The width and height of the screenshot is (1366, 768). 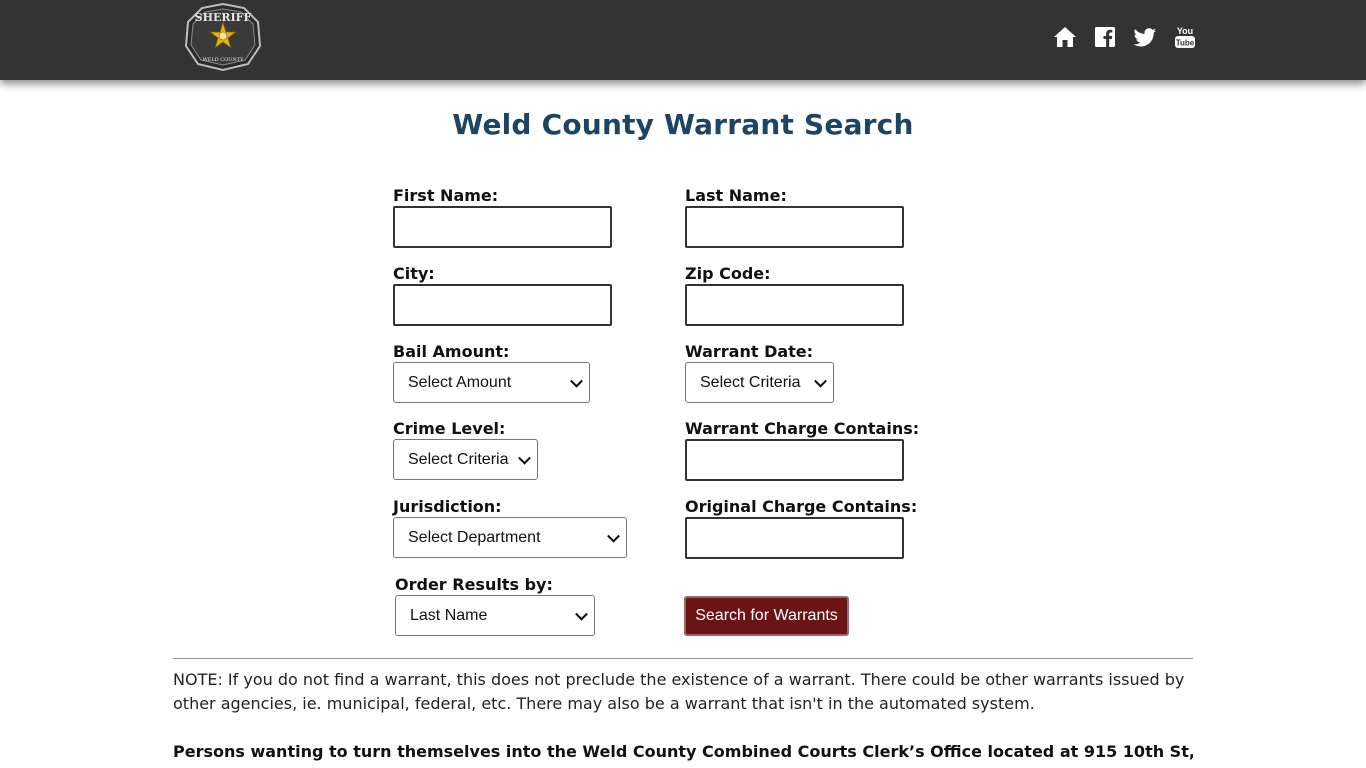 What do you see at coordinates (474, 537) in the screenshot?
I see `jurisdiction-selected: Select Department` at bounding box center [474, 537].